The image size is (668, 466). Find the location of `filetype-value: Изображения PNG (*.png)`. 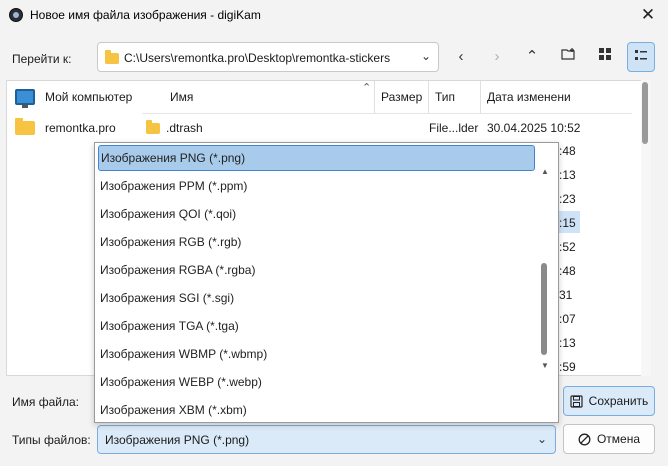

filetype-value: Изображения PNG (*.png) is located at coordinates (177, 440).